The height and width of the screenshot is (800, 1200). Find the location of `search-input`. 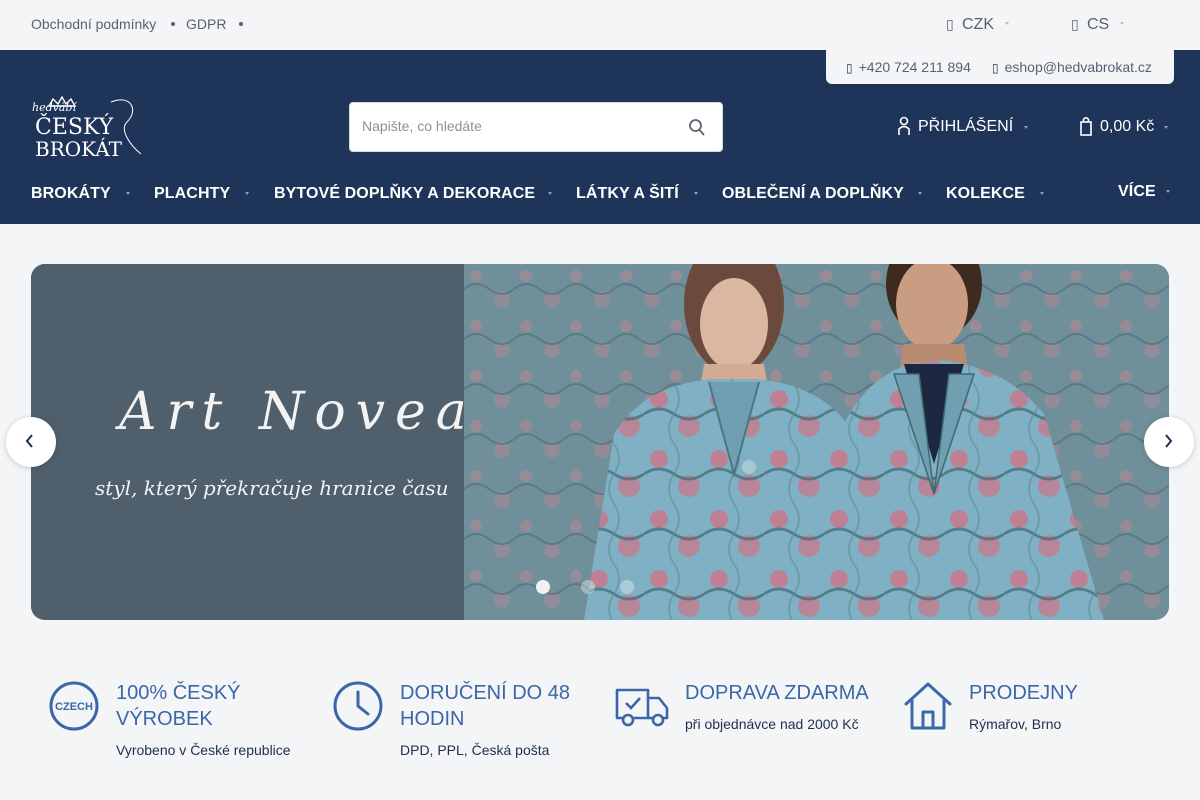

search-input is located at coordinates (512, 126).